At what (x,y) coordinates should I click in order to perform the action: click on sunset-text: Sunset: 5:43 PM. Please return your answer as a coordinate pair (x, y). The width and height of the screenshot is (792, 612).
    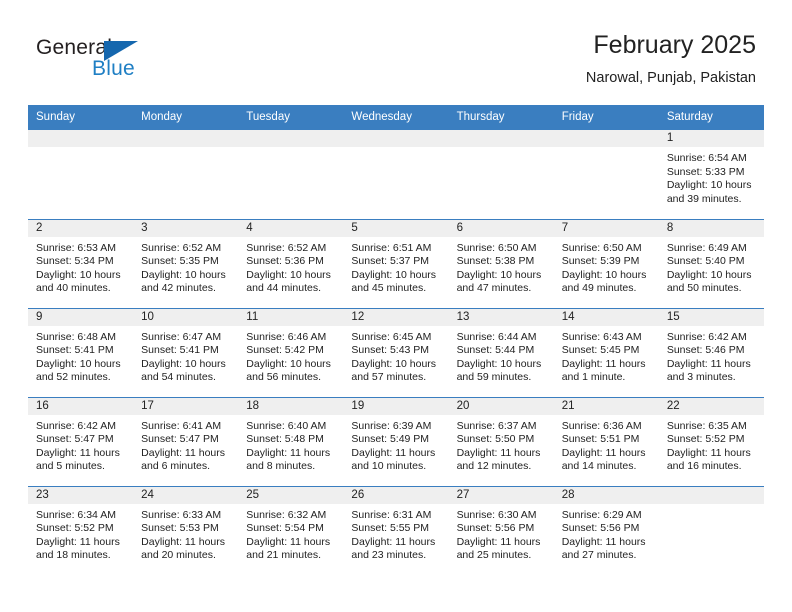
    Looking at the image, I should click on (390, 350).